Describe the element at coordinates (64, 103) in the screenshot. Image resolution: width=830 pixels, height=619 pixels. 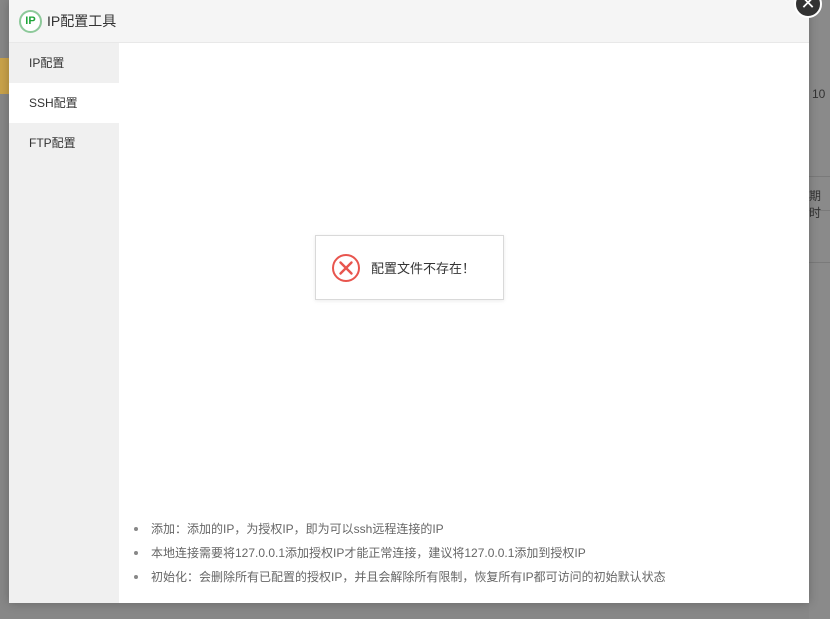
I see `sidebar-item-ssh: SSH配置` at that location.